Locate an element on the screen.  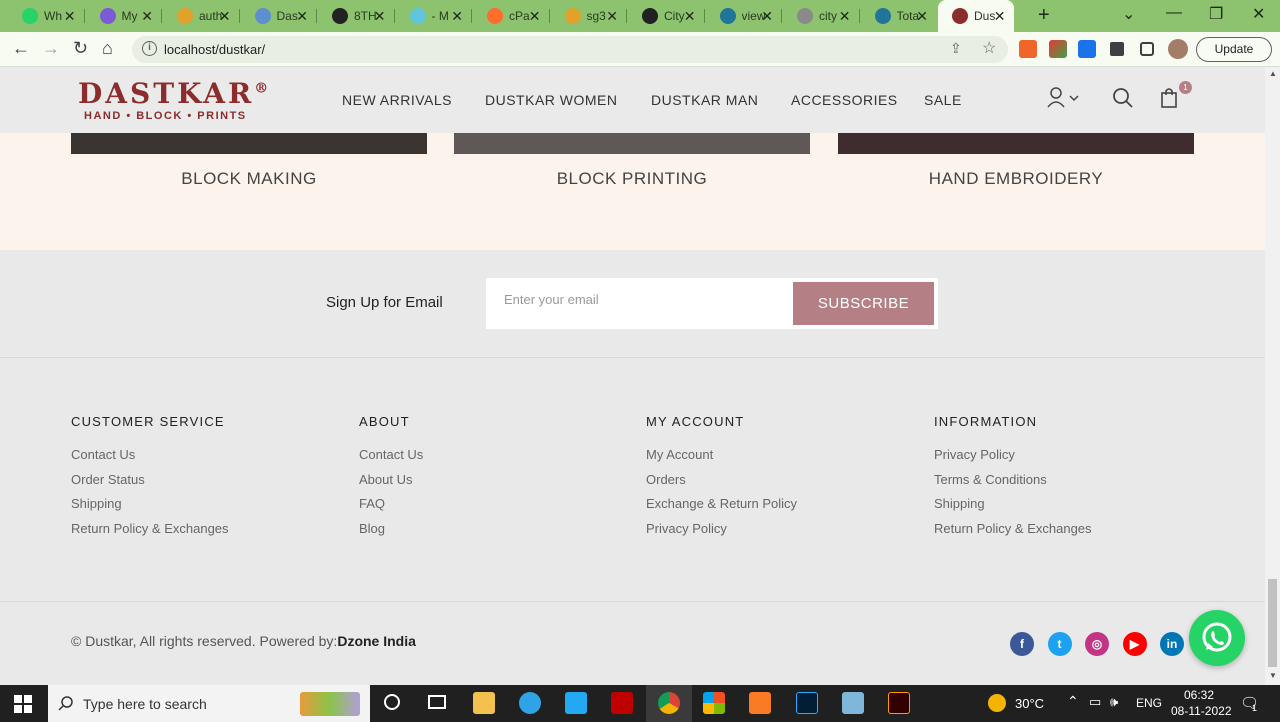
footer-link: Exchange & Return Policy is located at coordinates (721, 504).